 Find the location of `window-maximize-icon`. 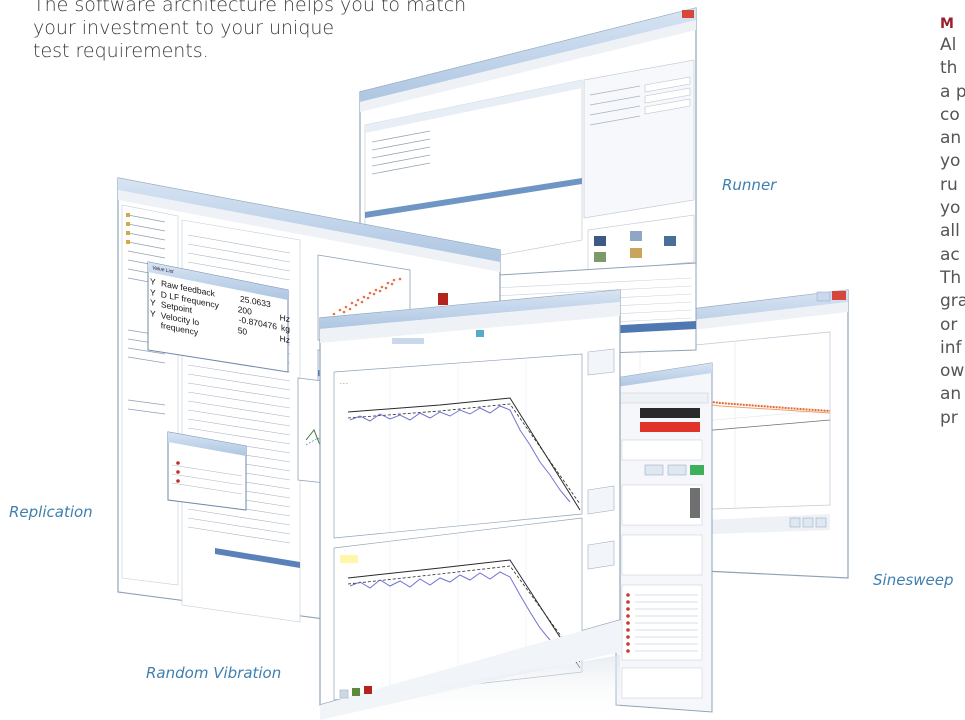

window-maximize-icon is located at coordinates (823, 296).